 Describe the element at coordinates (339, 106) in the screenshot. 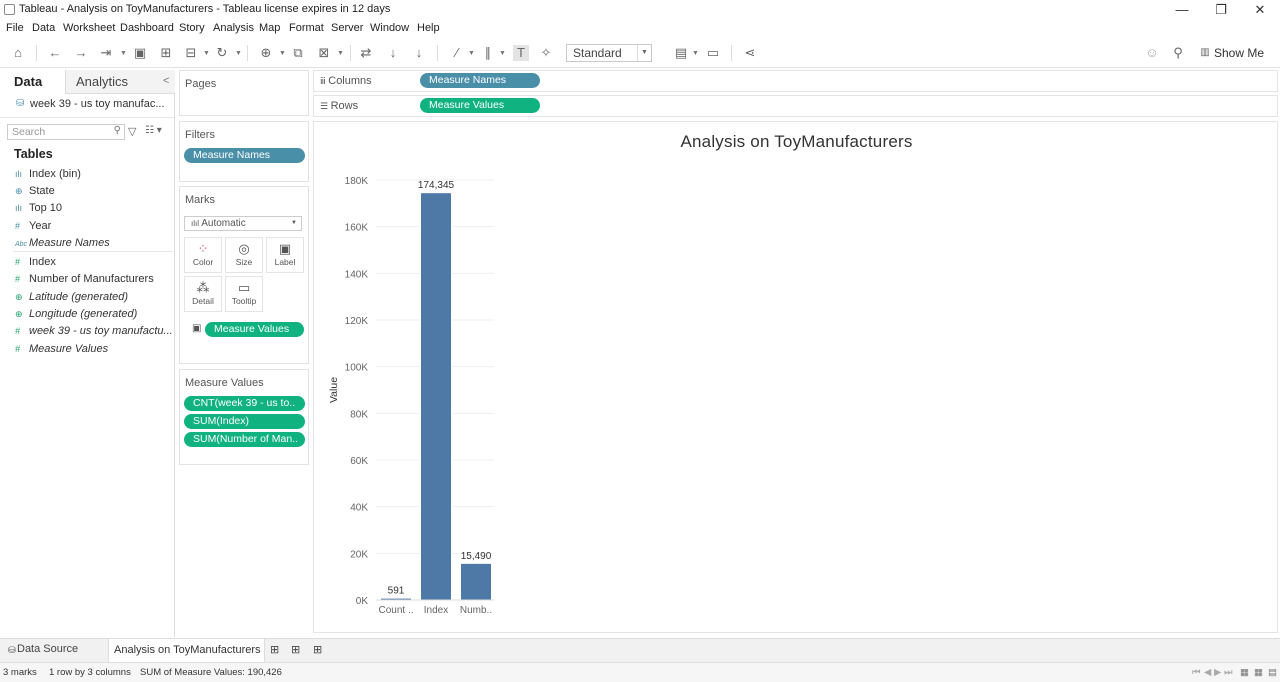

I see `rows-shelf-label: ☰ Rows` at that location.